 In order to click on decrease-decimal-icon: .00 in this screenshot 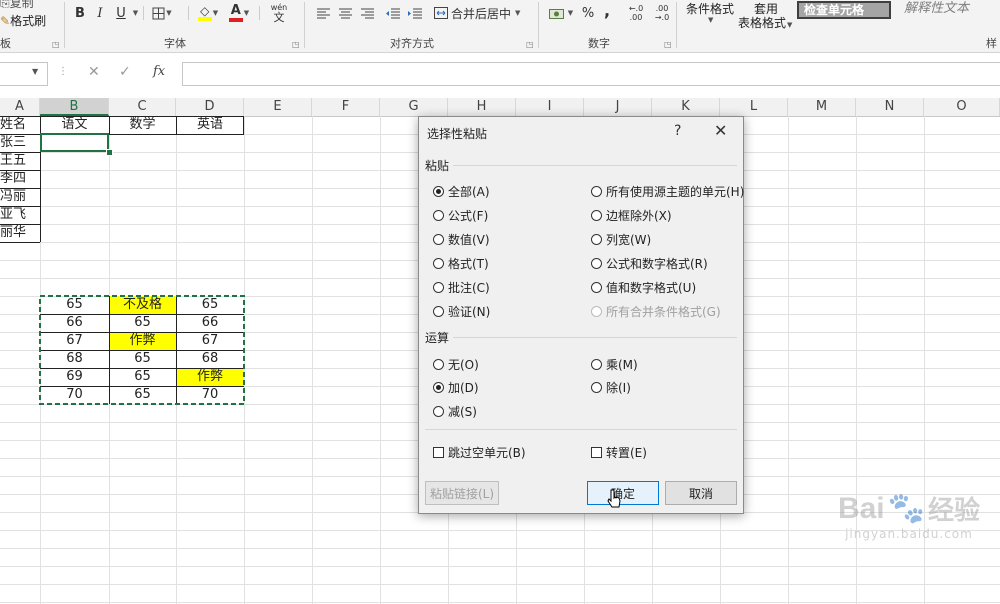, I will do `click(662, 8)`.